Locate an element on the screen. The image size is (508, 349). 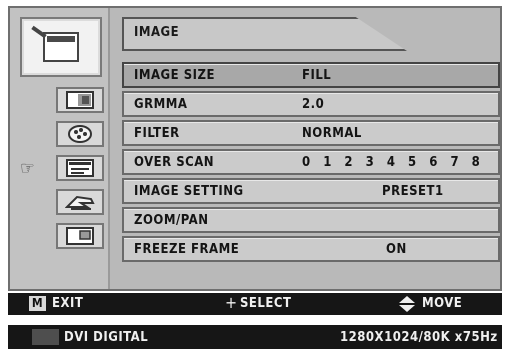
row-value: FILL is located at coordinates (317, 75).